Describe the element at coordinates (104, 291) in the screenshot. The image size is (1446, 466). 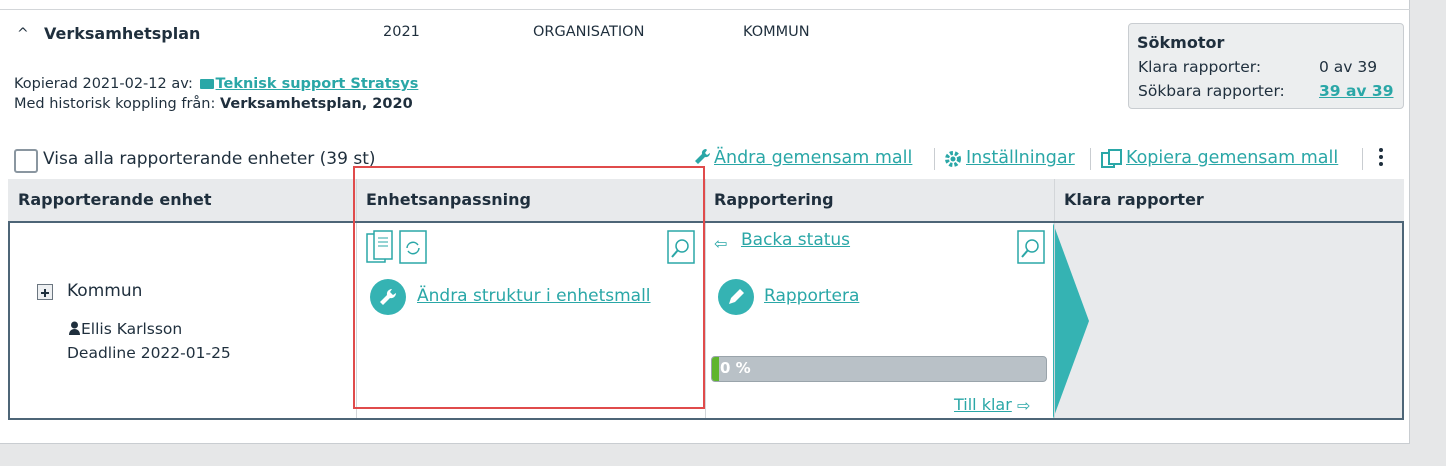
I see `unit-name: Kommun` at that location.